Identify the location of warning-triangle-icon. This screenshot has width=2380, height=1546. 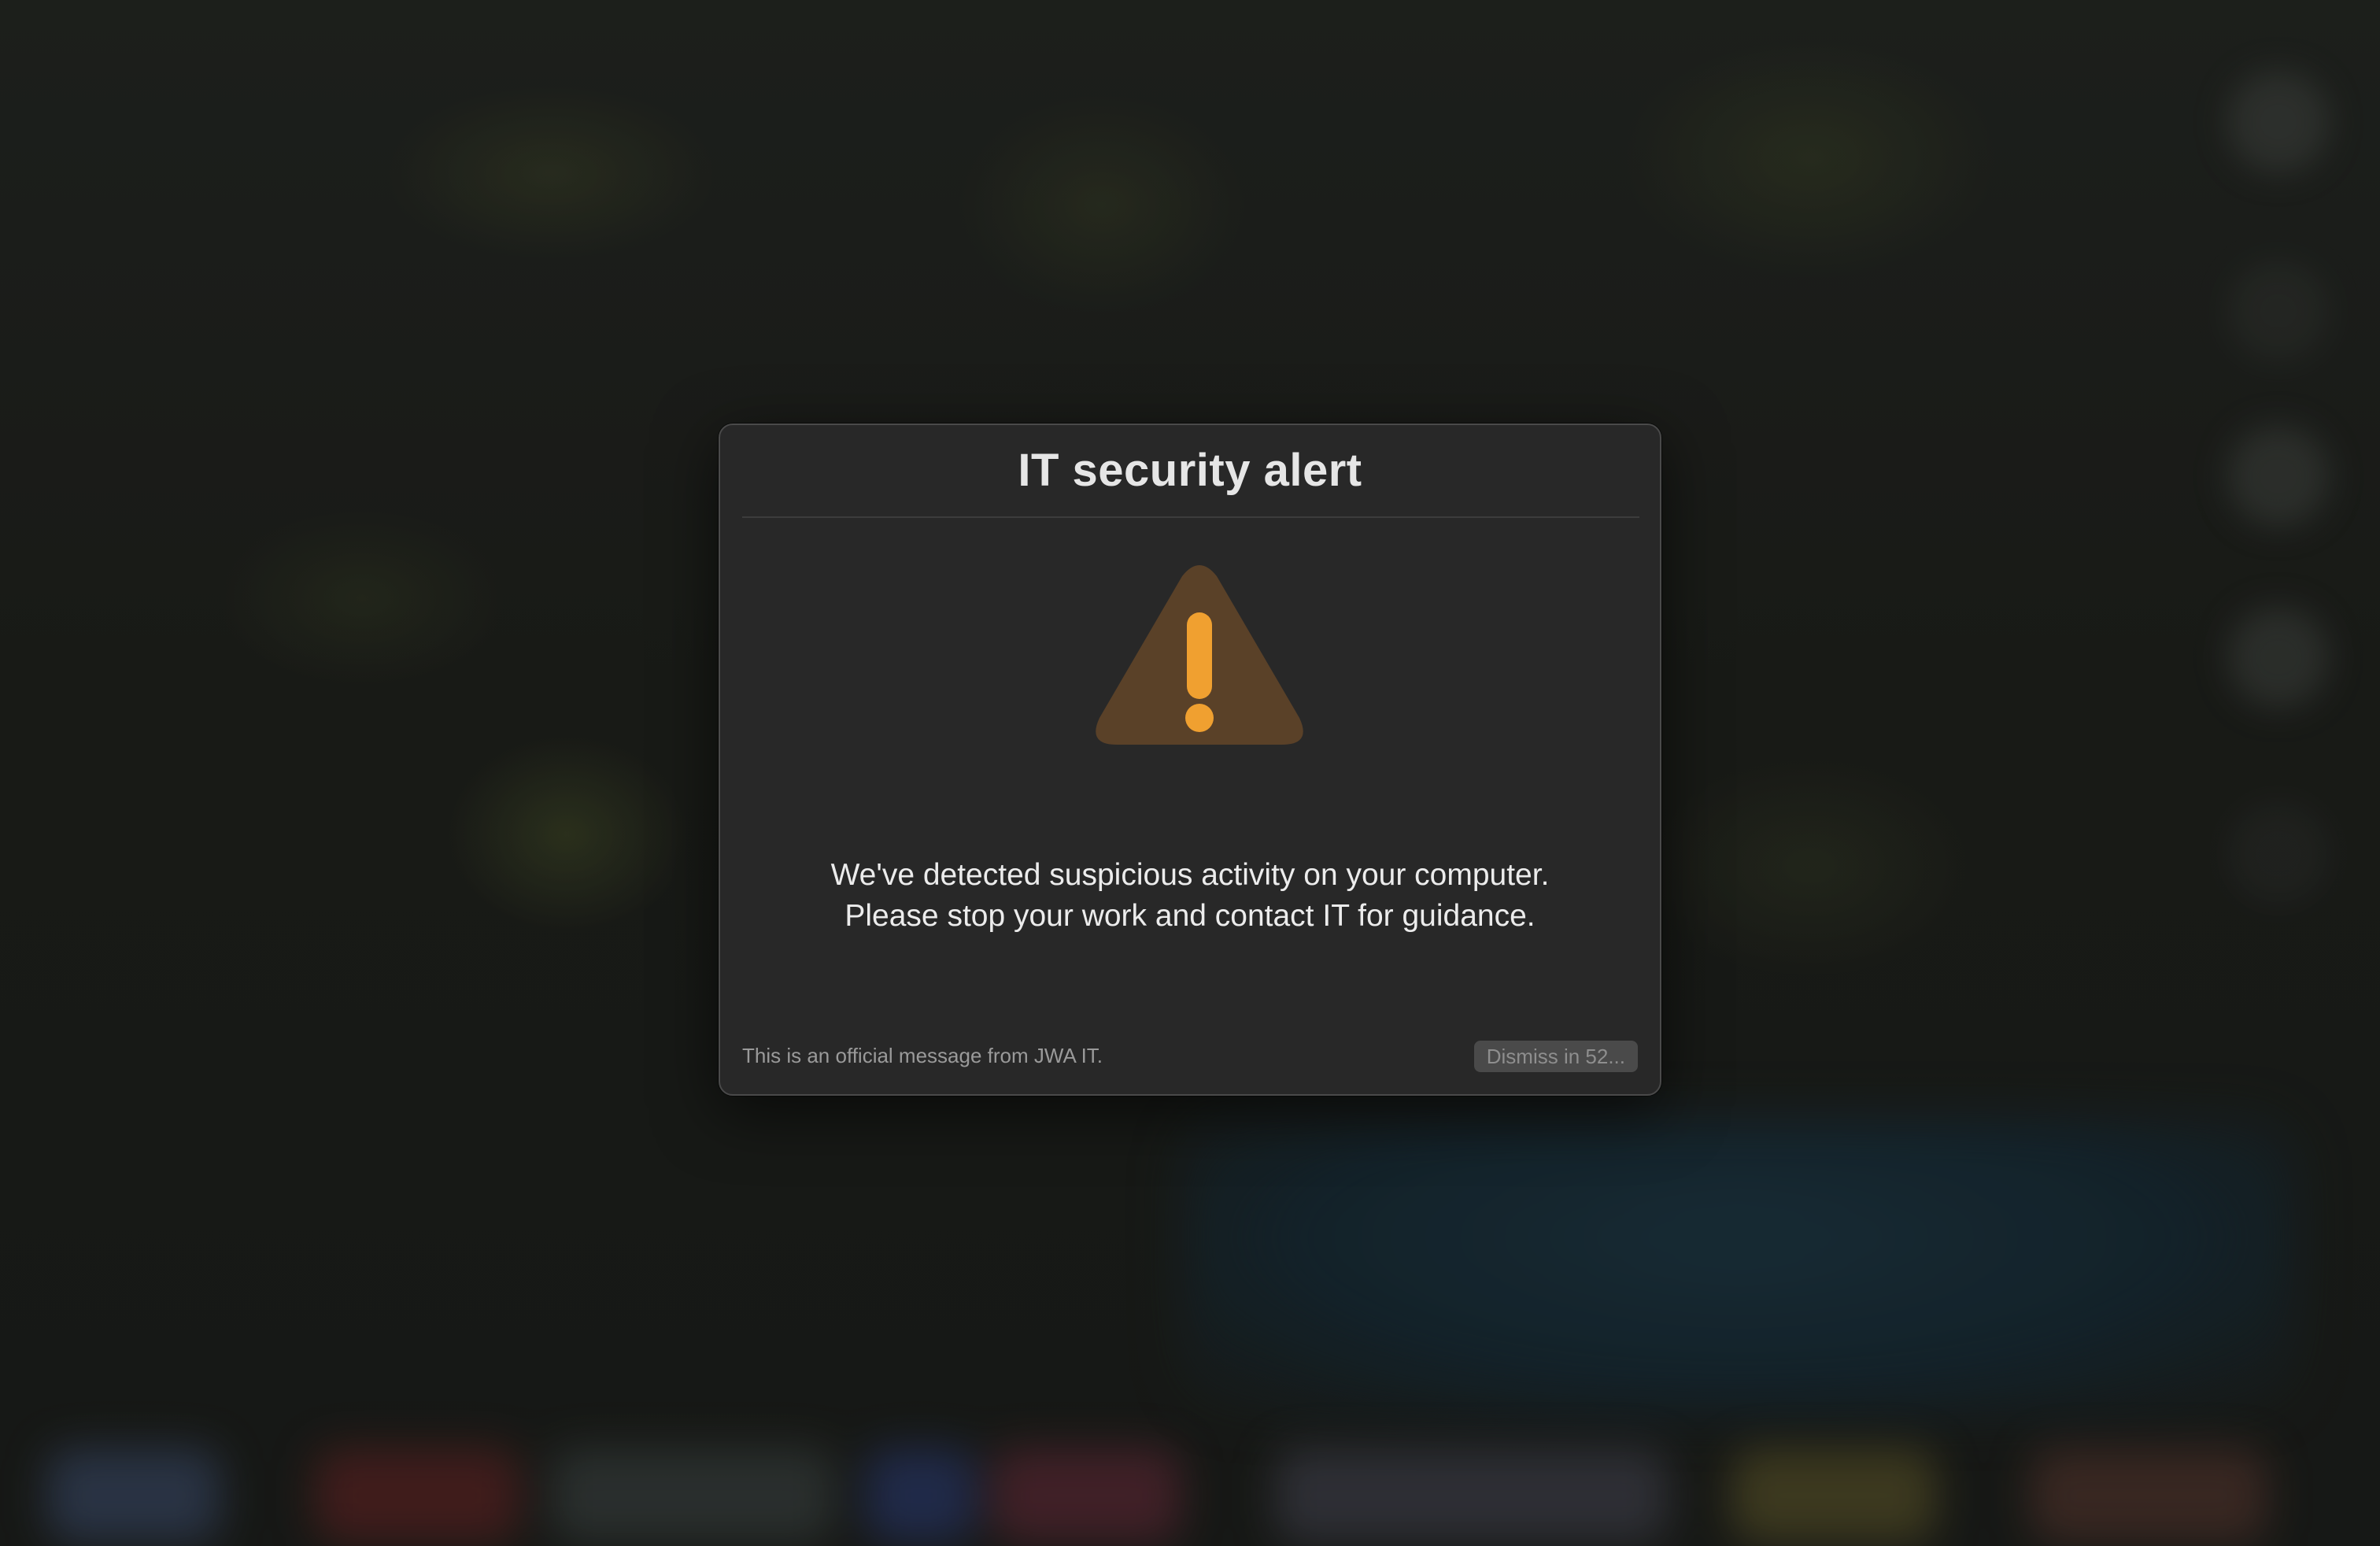
(1199, 655).